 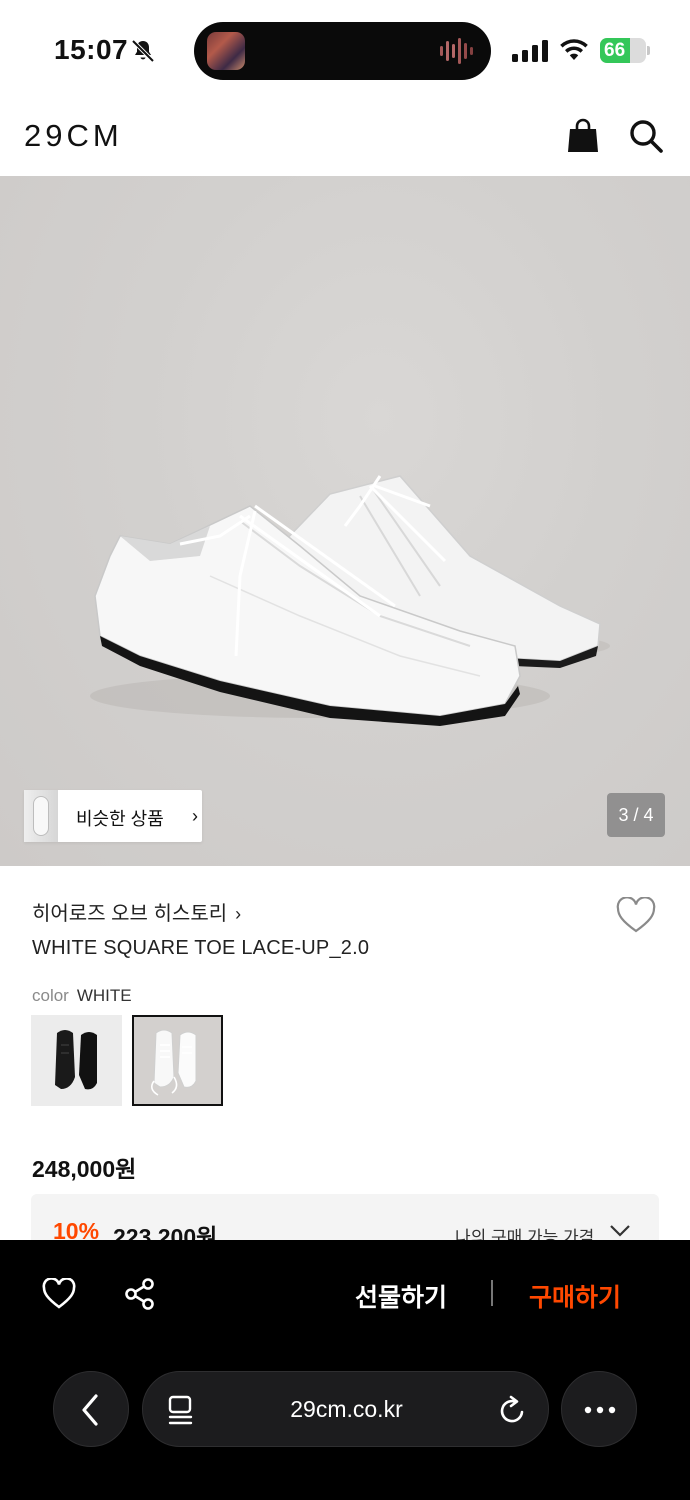 I want to click on battery-charging-icon: 66, so click(x=625, y=50).